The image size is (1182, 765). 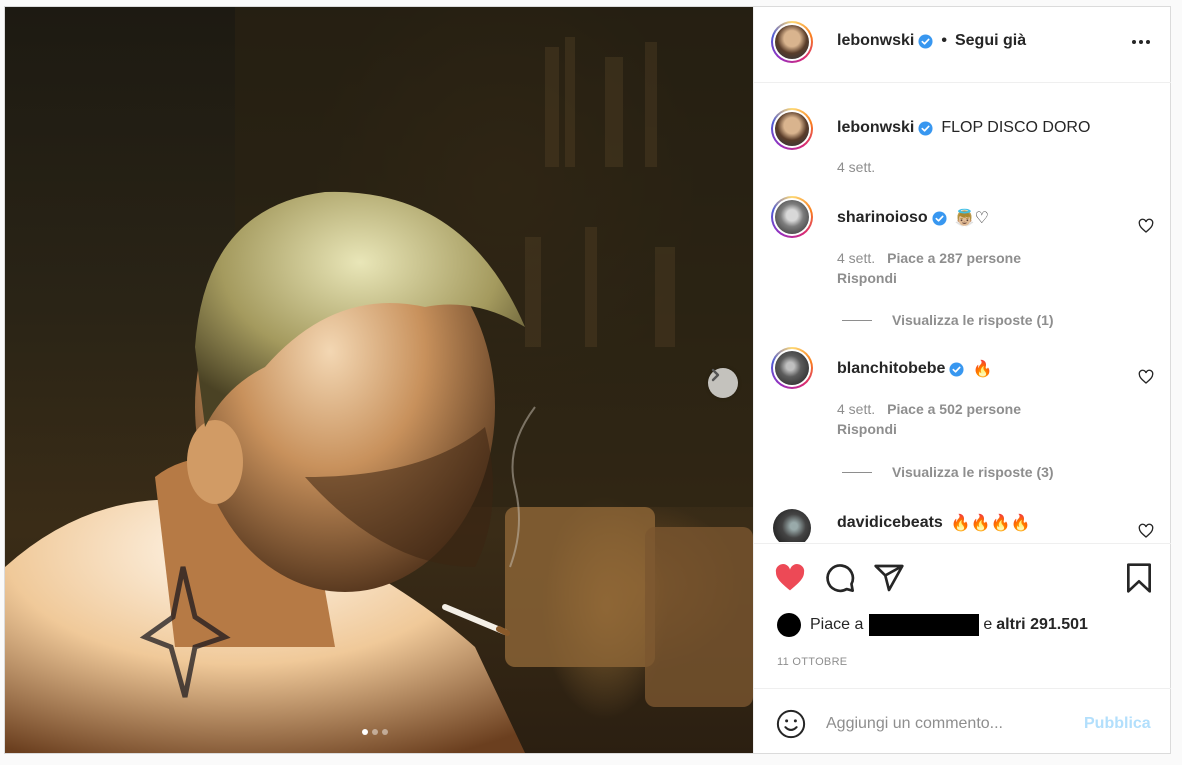 What do you see at coordinates (1139, 578) in the screenshot?
I see `bookmark-icon` at bounding box center [1139, 578].